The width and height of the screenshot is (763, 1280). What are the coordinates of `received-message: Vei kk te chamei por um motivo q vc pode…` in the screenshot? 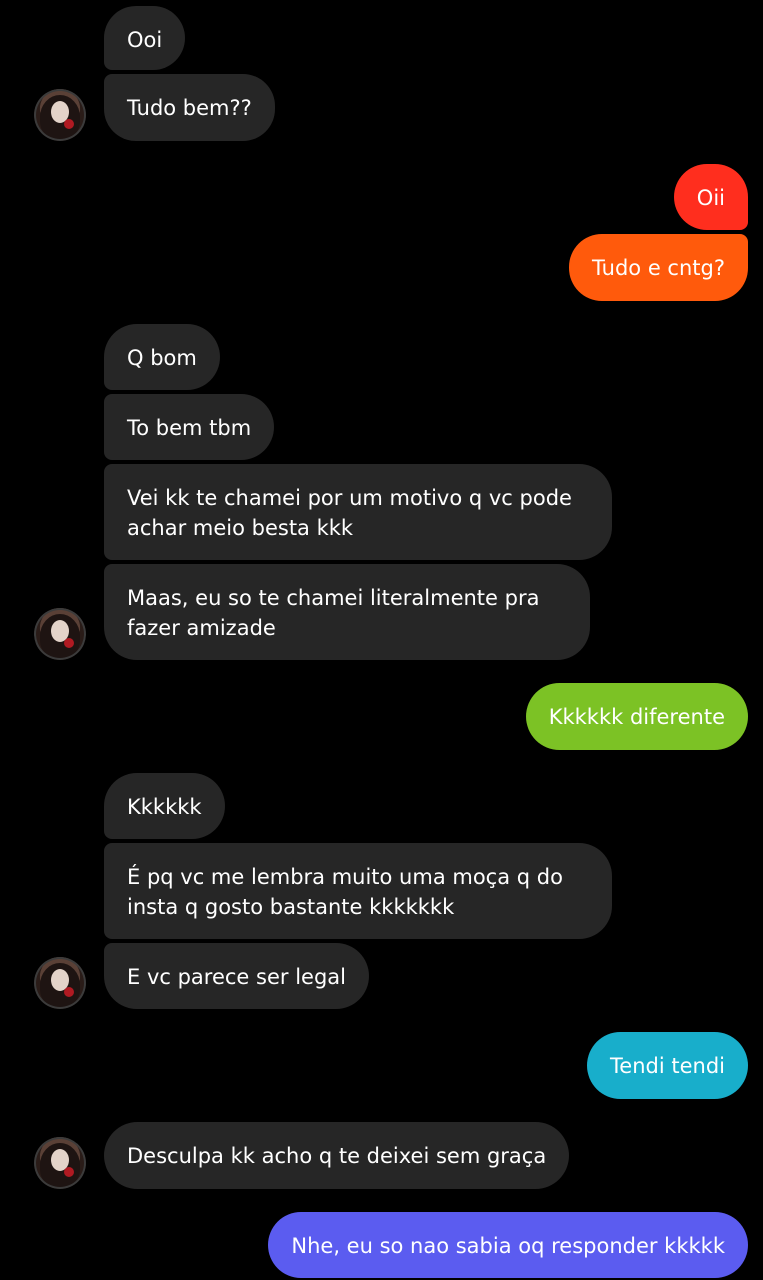 It's located at (358, 512).